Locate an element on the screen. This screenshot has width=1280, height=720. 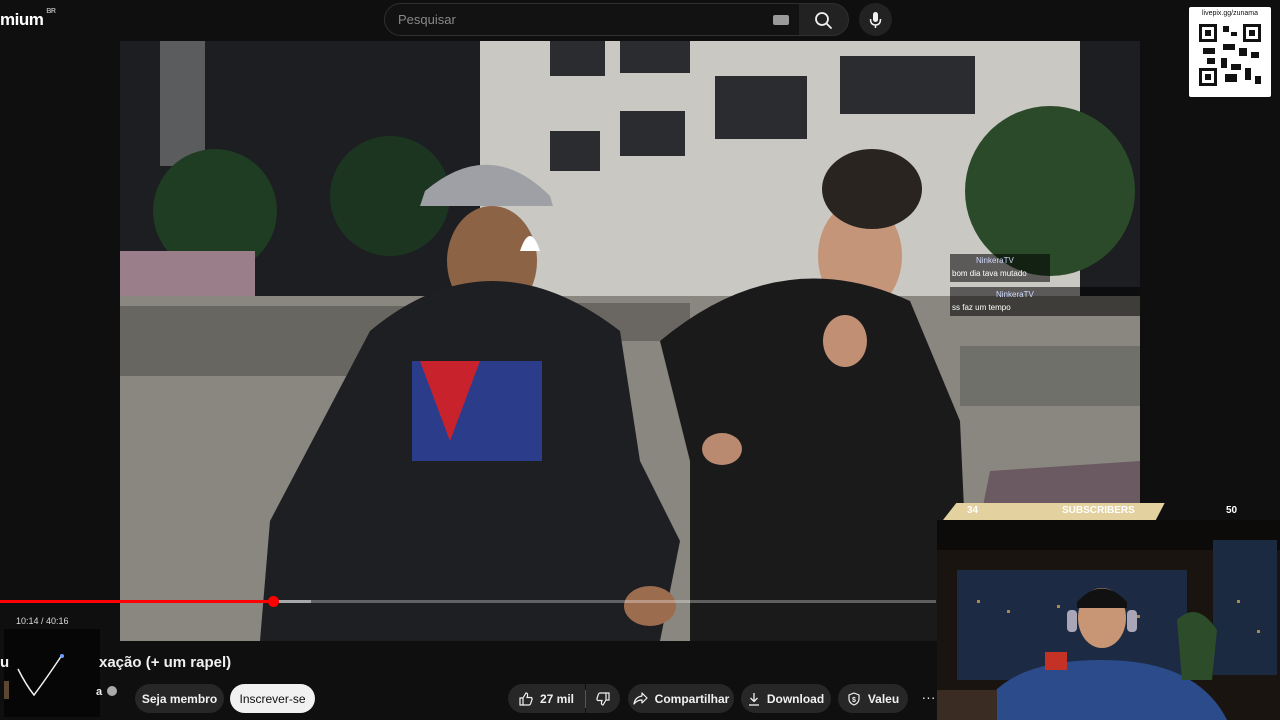
more-actions-label: ··· is located at coordinates (928, 697).